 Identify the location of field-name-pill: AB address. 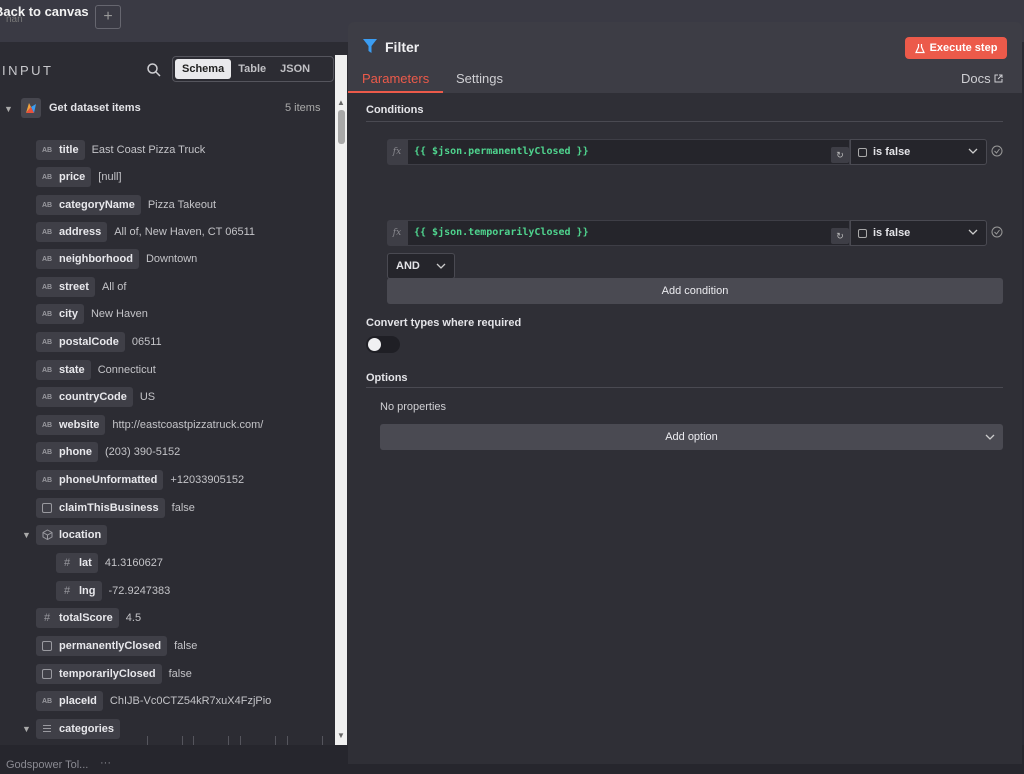
(72, 232).